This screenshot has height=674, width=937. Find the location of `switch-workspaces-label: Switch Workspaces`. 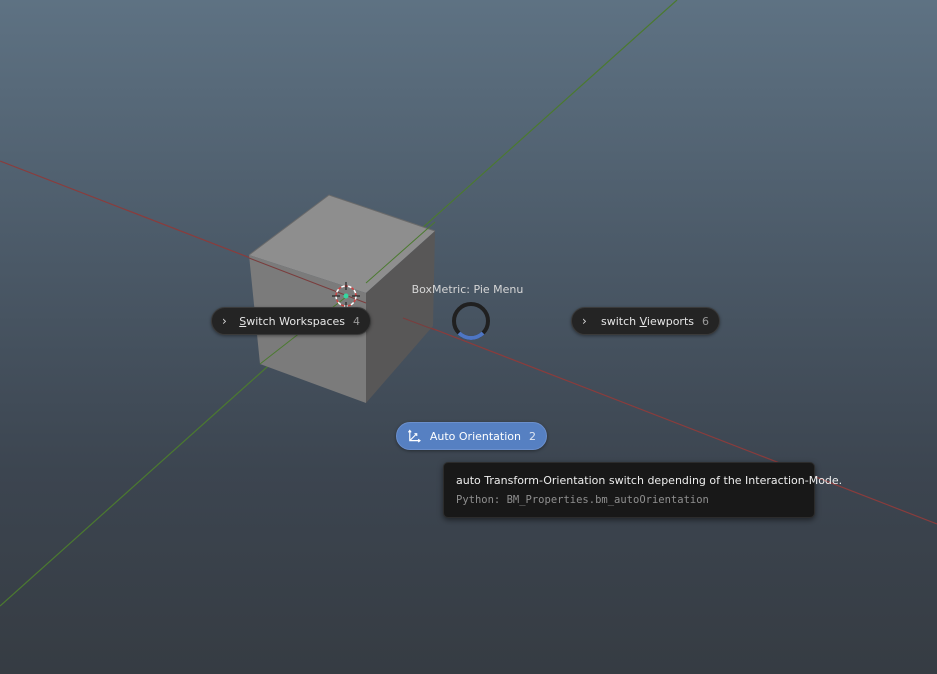

switch-workspaces-label: Switch Workspaces is located at coordinates (292, 321).